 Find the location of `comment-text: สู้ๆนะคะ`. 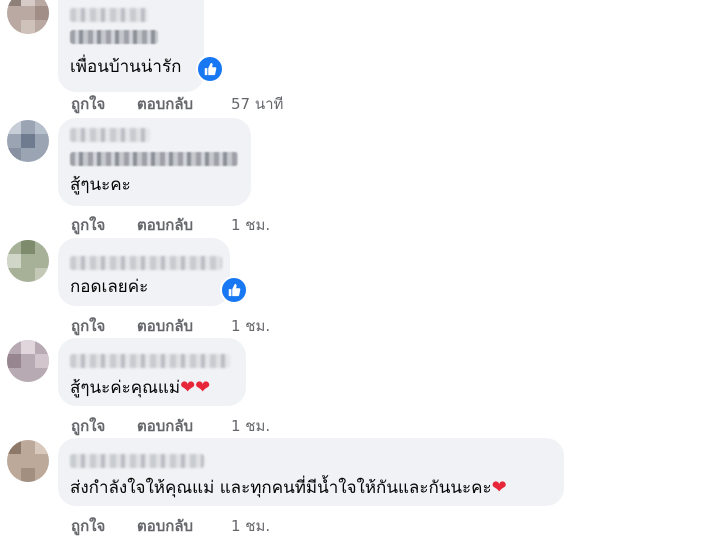

comment-text: สู้ๆนะคะ is located at coordinates (100, 185).